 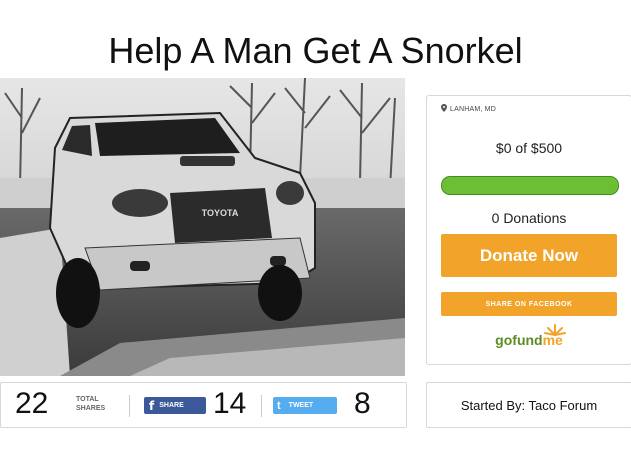 I want to click on tweet-count: 8, so click(x=362, y=403).